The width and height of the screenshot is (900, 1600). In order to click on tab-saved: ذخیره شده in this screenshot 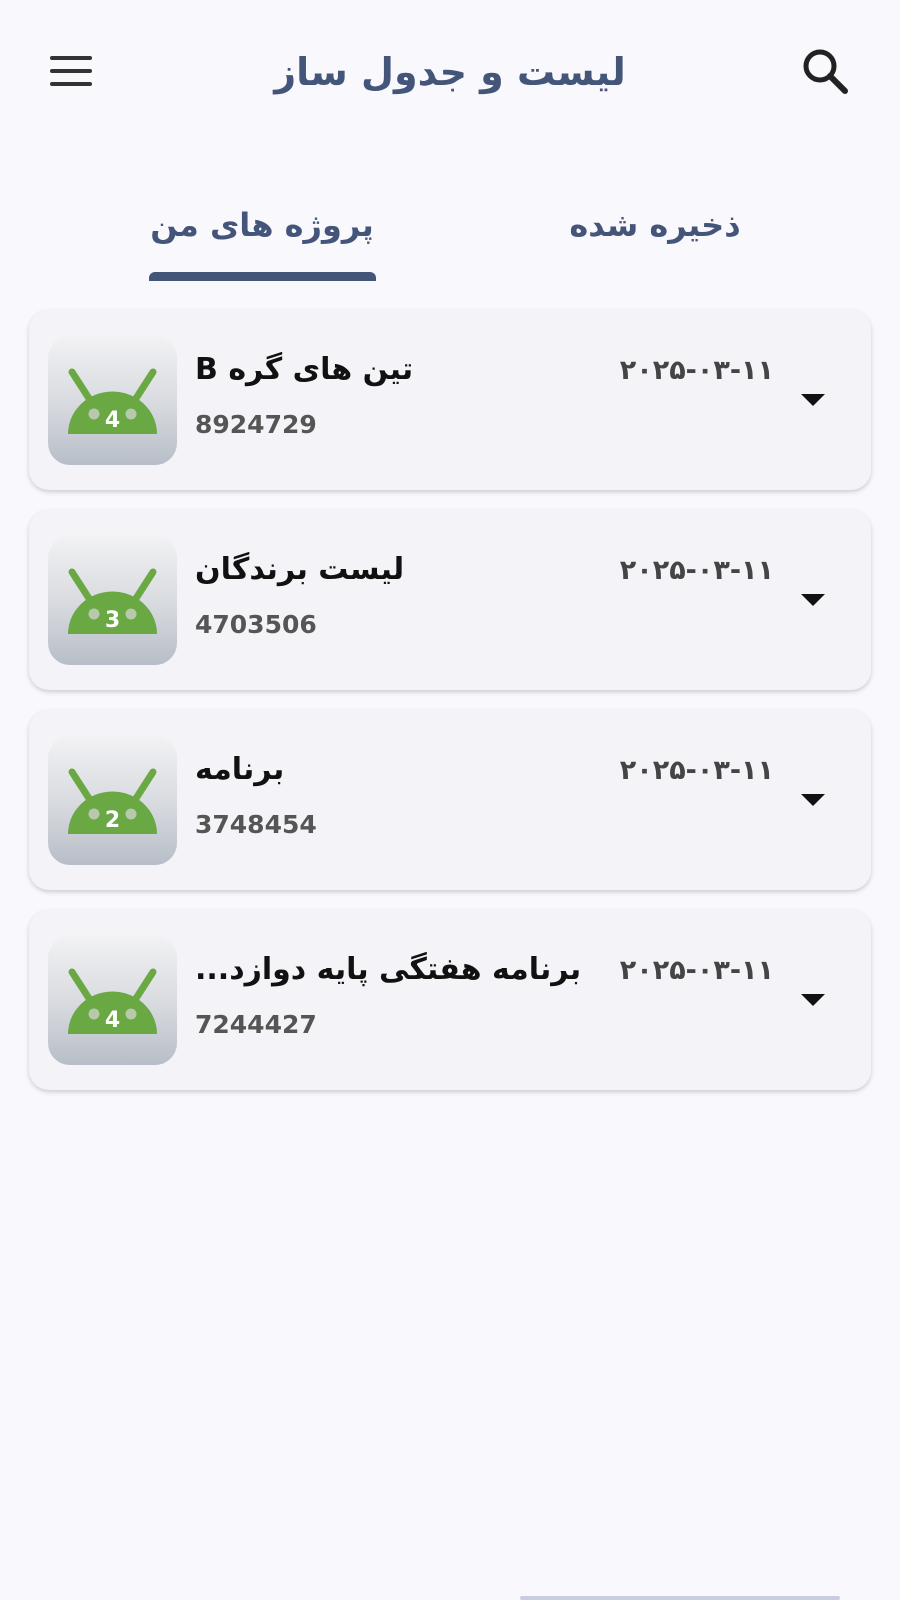, I will do `click(655, 232)`.